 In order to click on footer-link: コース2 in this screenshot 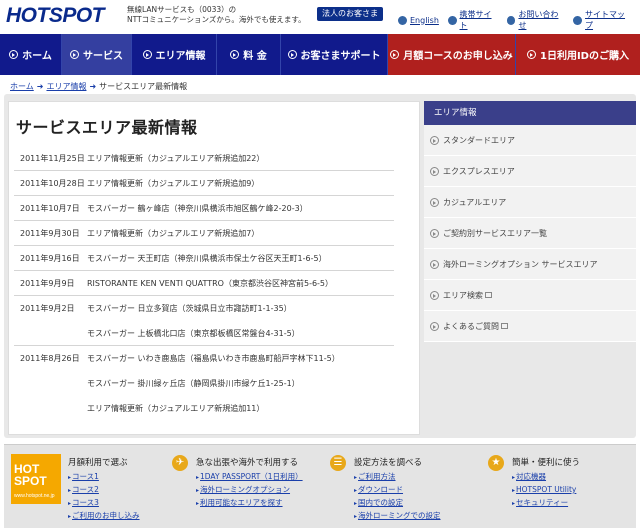, I will do `click(104, 490)`.